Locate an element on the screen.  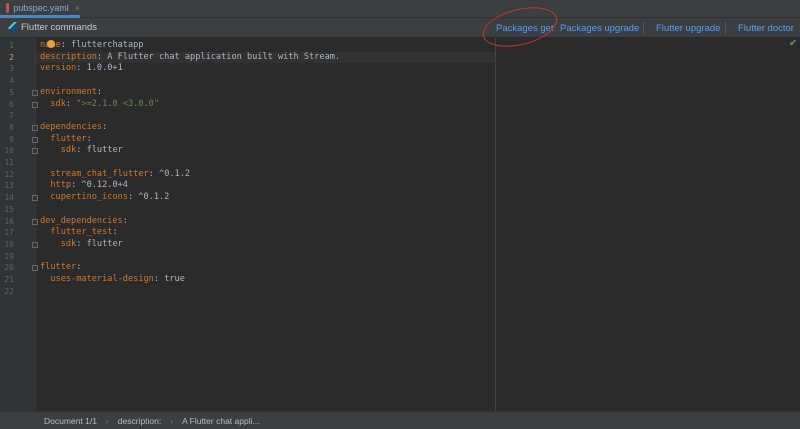
yaml-text: : flutterchatapp is located at coordinates (102, 45).